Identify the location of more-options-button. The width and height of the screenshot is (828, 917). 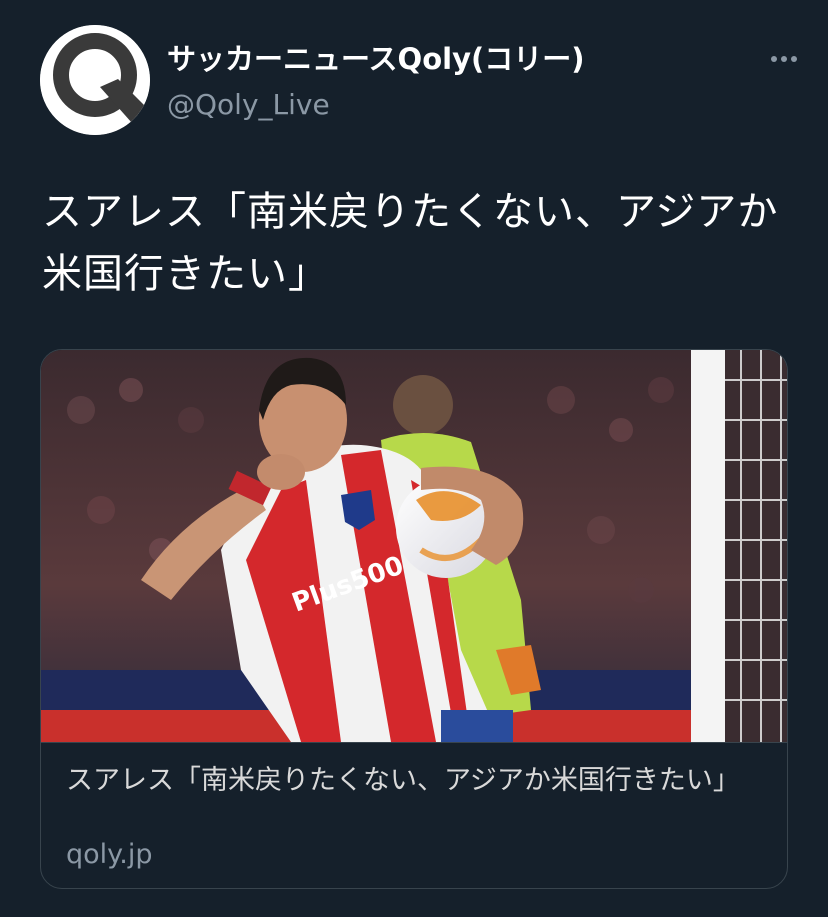
(784, 59).